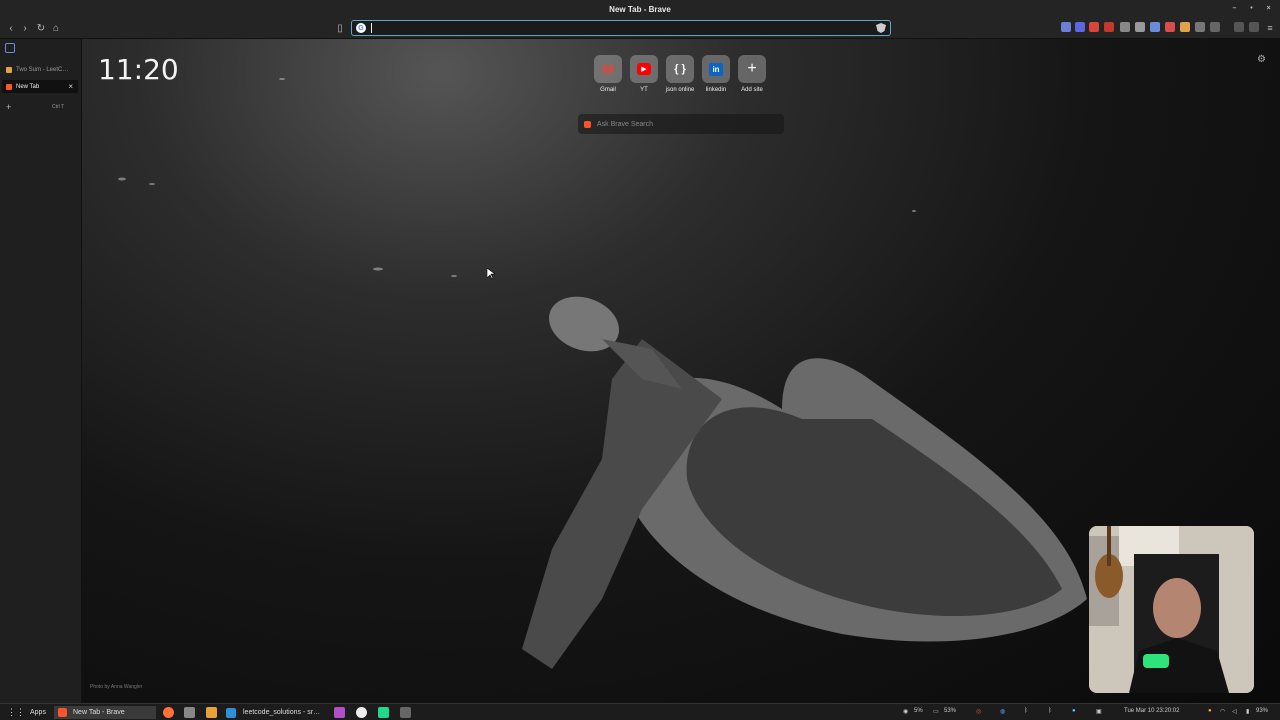  Describe the element at coordinates (340, 28) in the screenshot. I see `bookmark-icon: ▯` at that location.